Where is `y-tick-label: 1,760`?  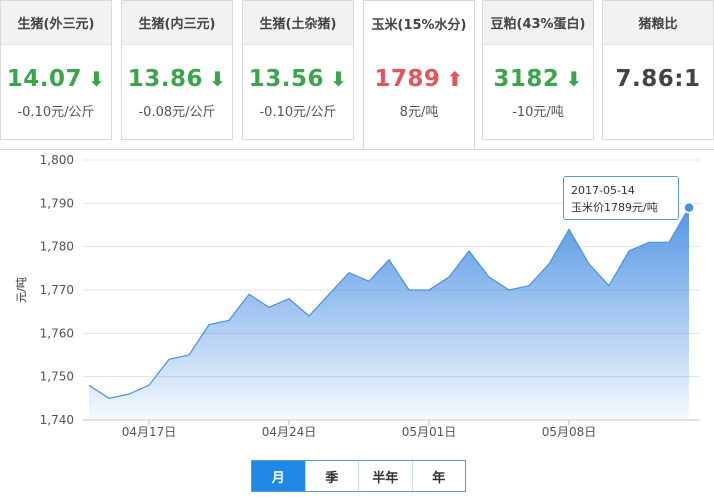 y-tick-label: 1,760 is located at coordinates (57, 333).